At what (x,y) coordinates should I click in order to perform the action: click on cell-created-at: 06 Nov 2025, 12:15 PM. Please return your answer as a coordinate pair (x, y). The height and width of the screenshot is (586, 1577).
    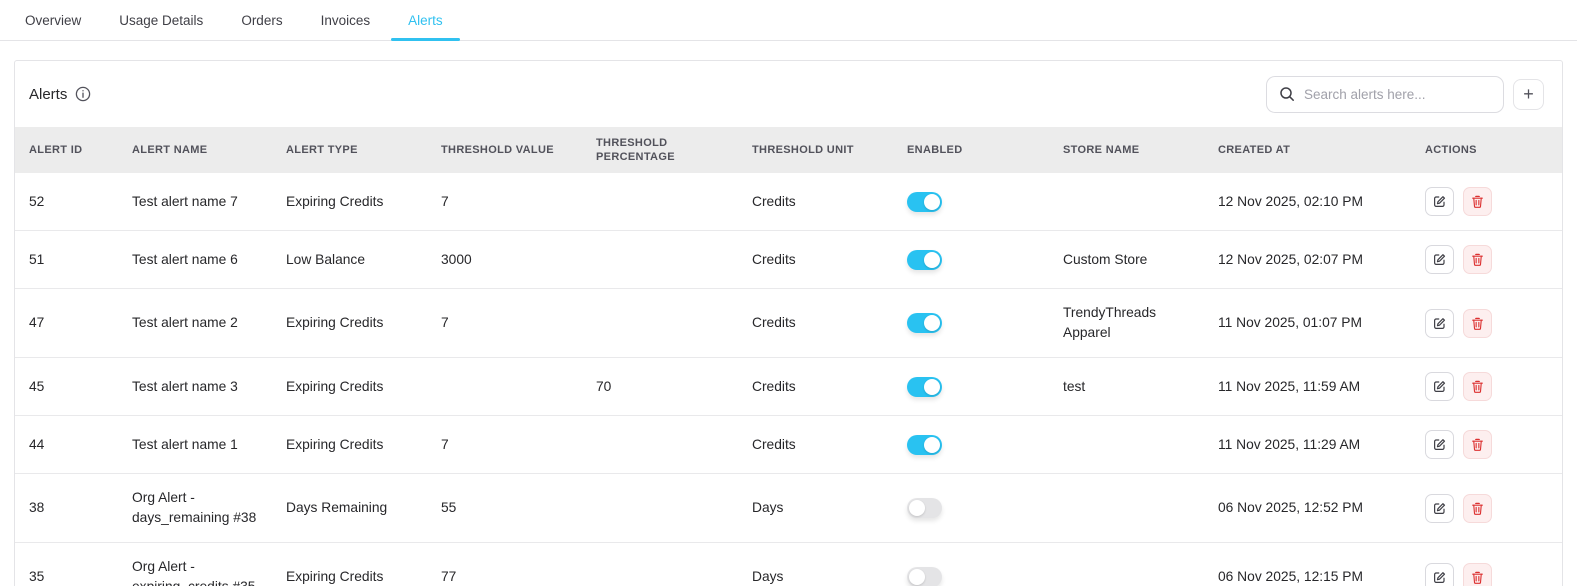
    Looking at the image, I should click on (1307, 564).